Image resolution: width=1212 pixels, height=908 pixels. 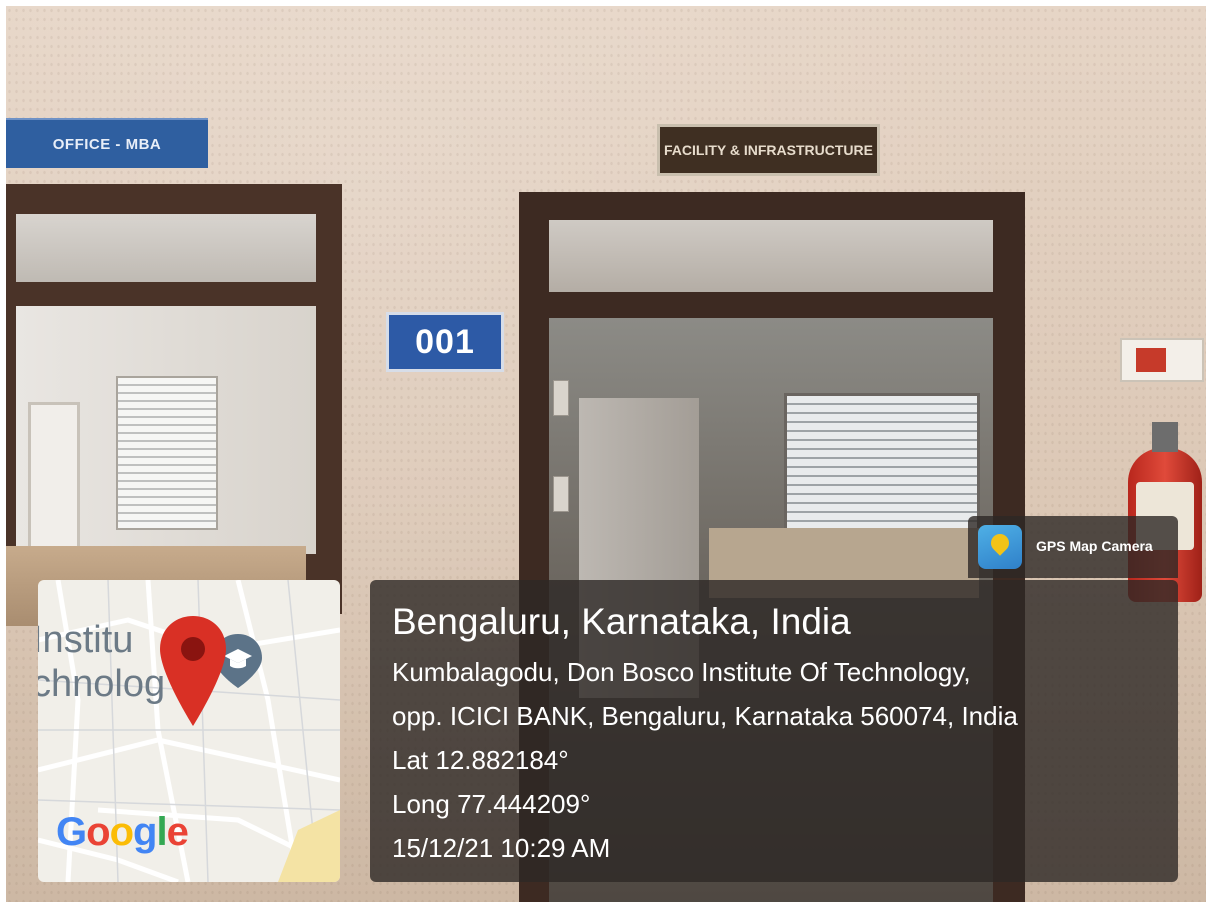 What do you see at coordinates (1000, 547) in the screenshot?
I see `gps-map-camera-icon` at bounding box center [1000, 547].